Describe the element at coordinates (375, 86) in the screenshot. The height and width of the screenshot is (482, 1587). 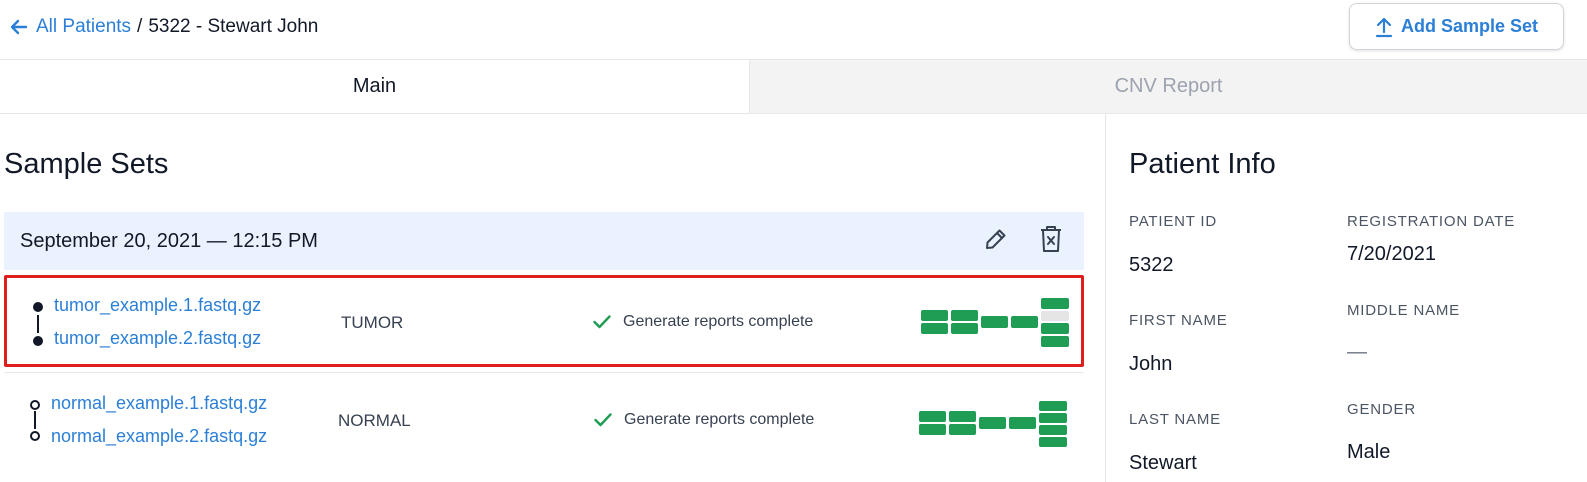
I see `tab-main: Main` at that location.